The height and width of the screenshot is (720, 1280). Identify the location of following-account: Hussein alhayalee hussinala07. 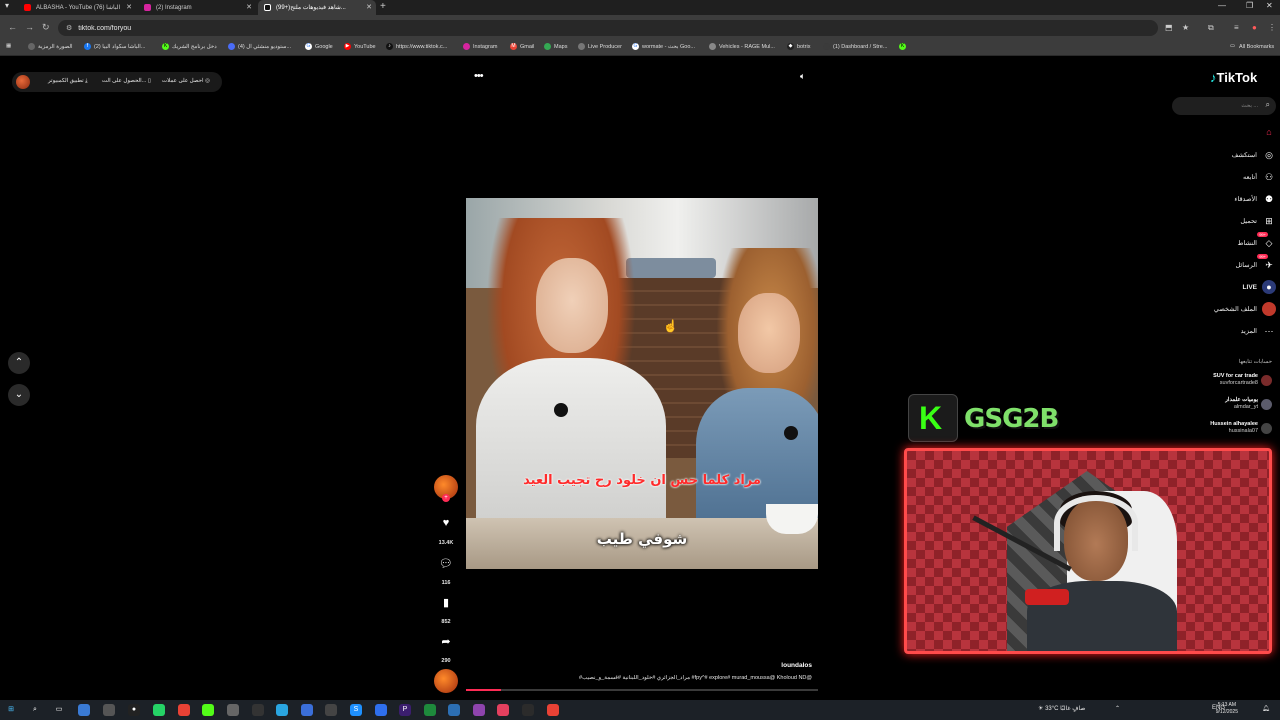
(1217, 431).